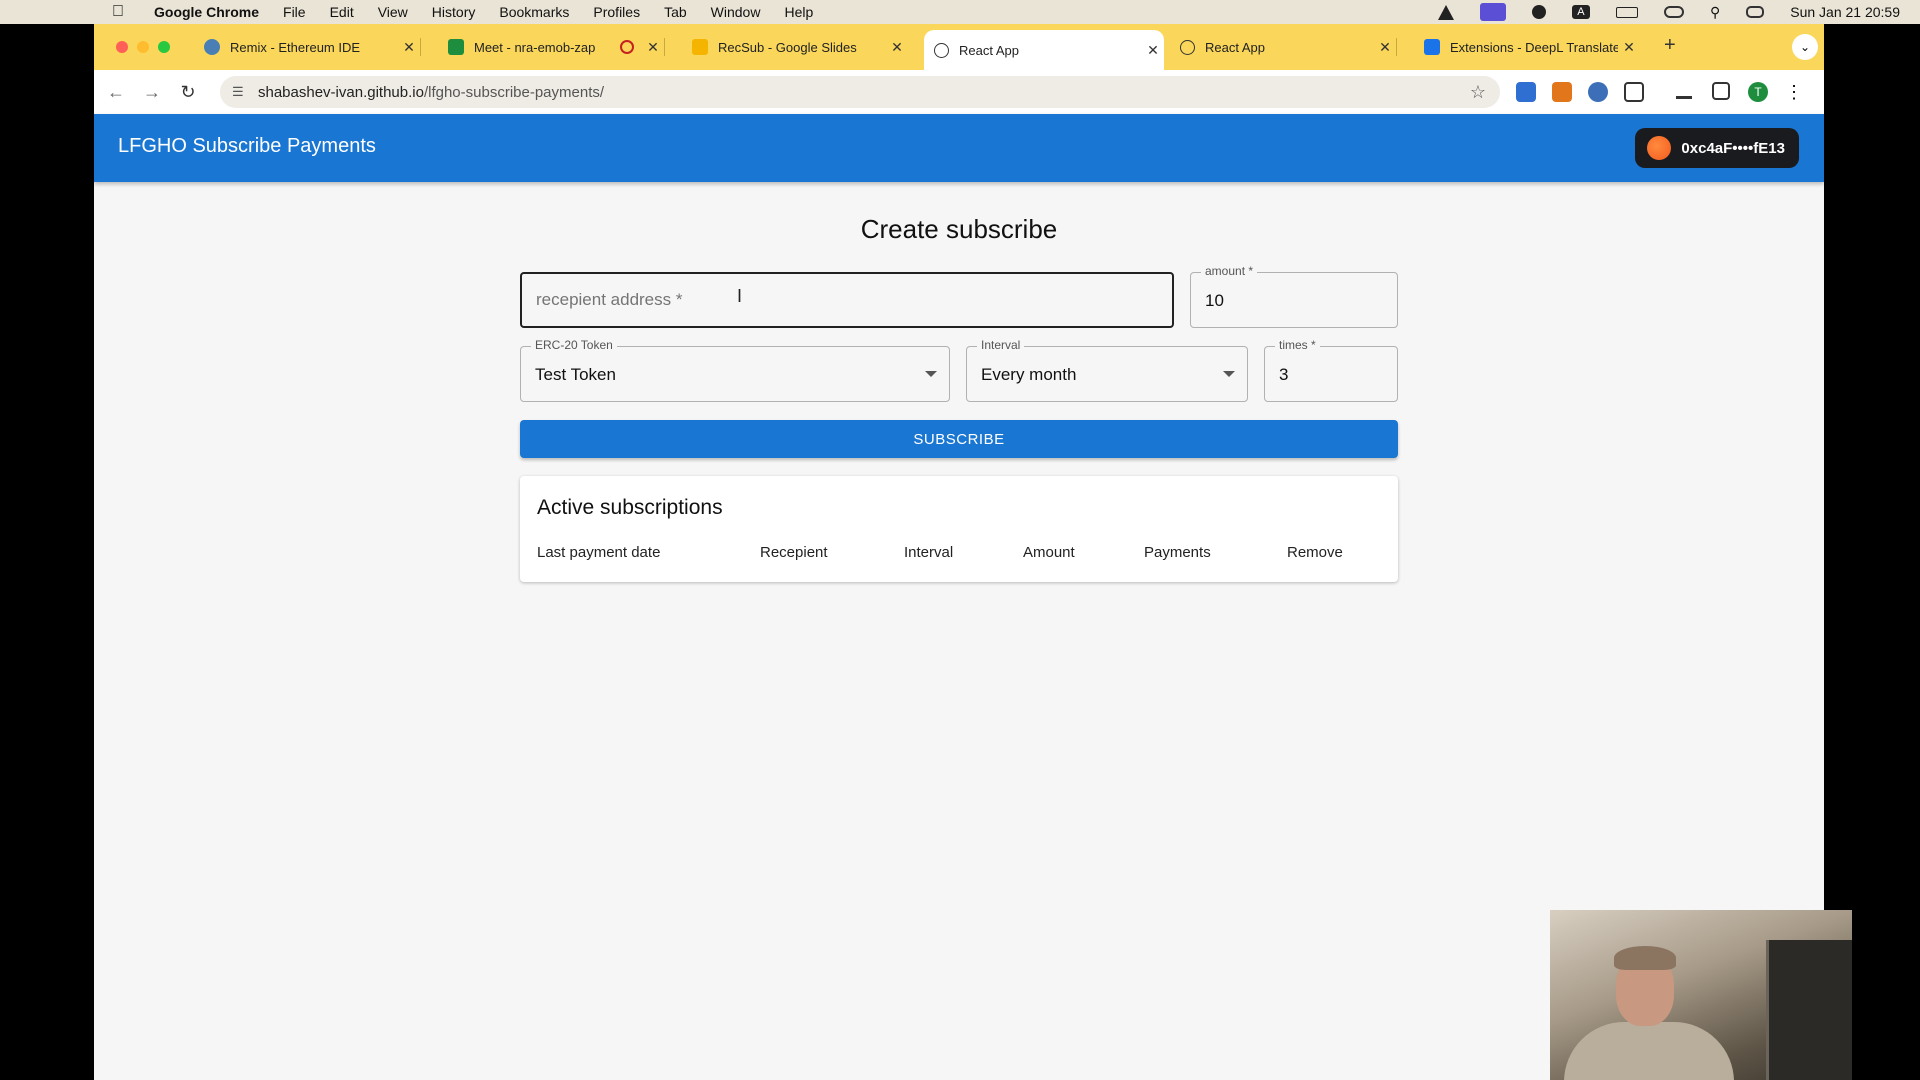 Image resolution: width=1920 pixels, height=1080 pixels. Describe the element at coordinates (1229, 271) in the screenshot. I see `amount-label: amount *` at that location.